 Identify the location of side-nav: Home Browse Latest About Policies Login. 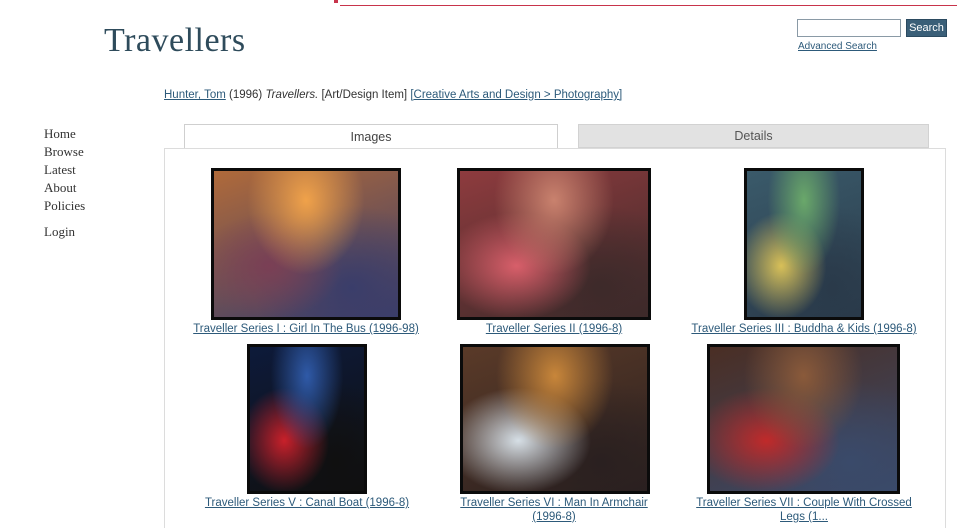
(64, 183).